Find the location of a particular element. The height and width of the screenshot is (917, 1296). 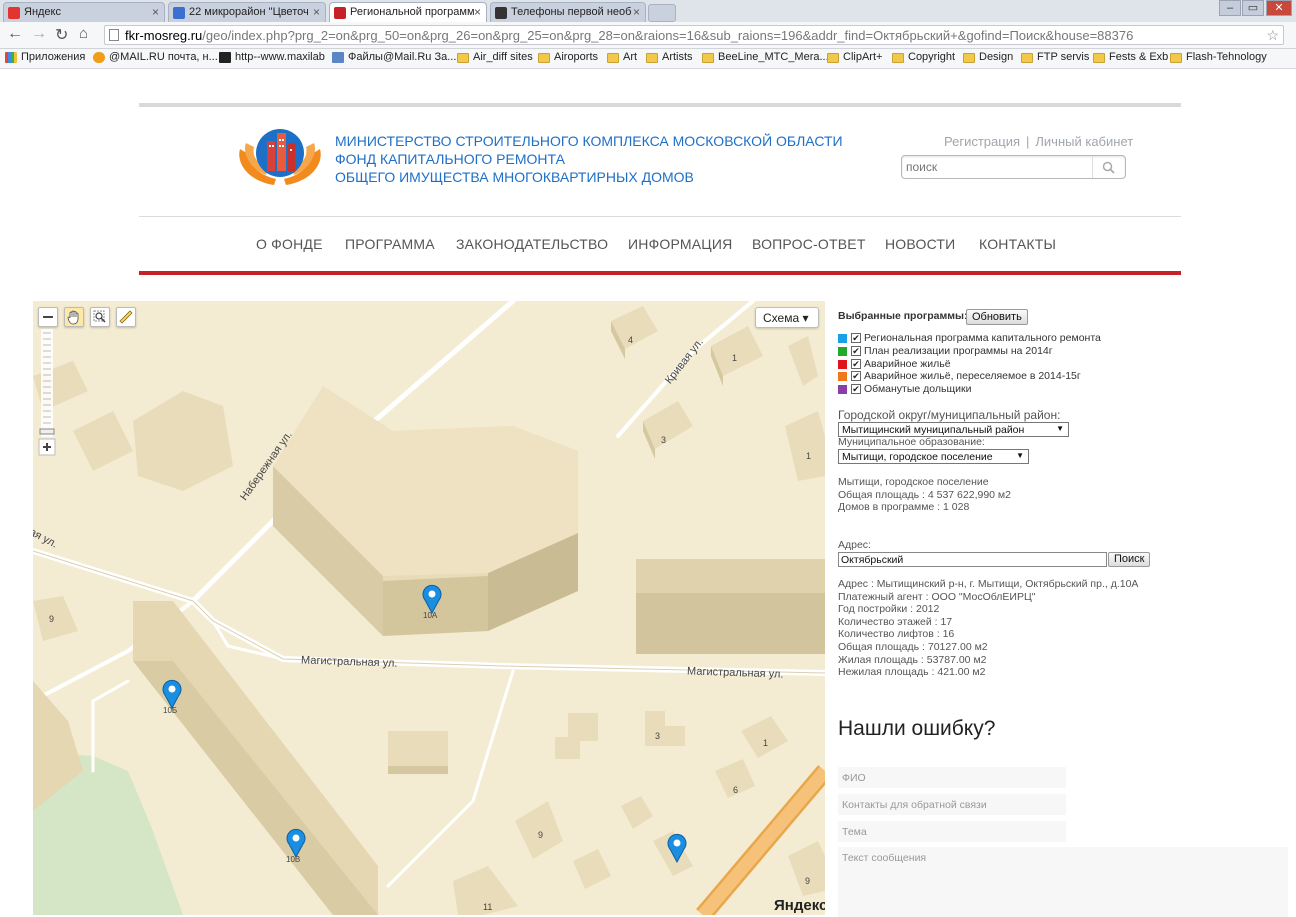

detail-elevators: Количество лифтов : 16 is located at coordinates (896, 634).